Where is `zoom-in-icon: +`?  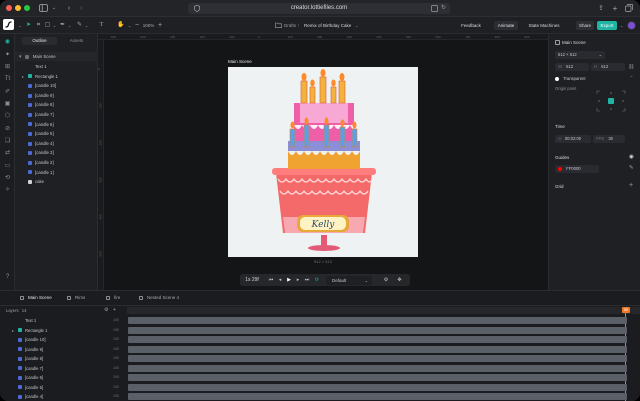
zoom-in-icon: + is located at coordinates (160, 25).